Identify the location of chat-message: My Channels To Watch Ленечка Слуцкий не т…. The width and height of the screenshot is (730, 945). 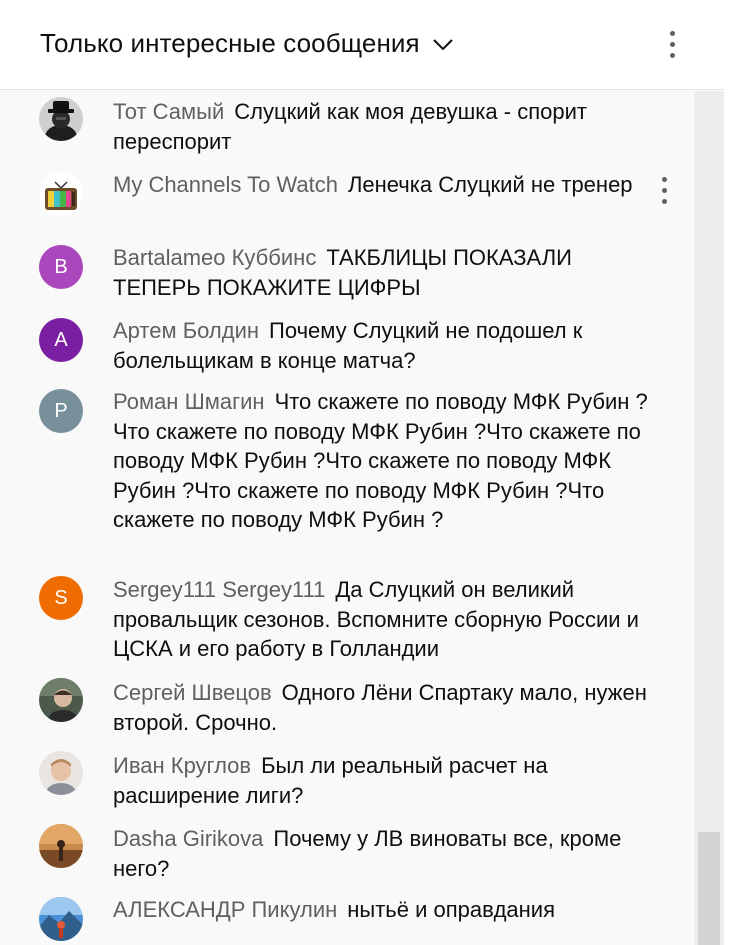
(347, 200).